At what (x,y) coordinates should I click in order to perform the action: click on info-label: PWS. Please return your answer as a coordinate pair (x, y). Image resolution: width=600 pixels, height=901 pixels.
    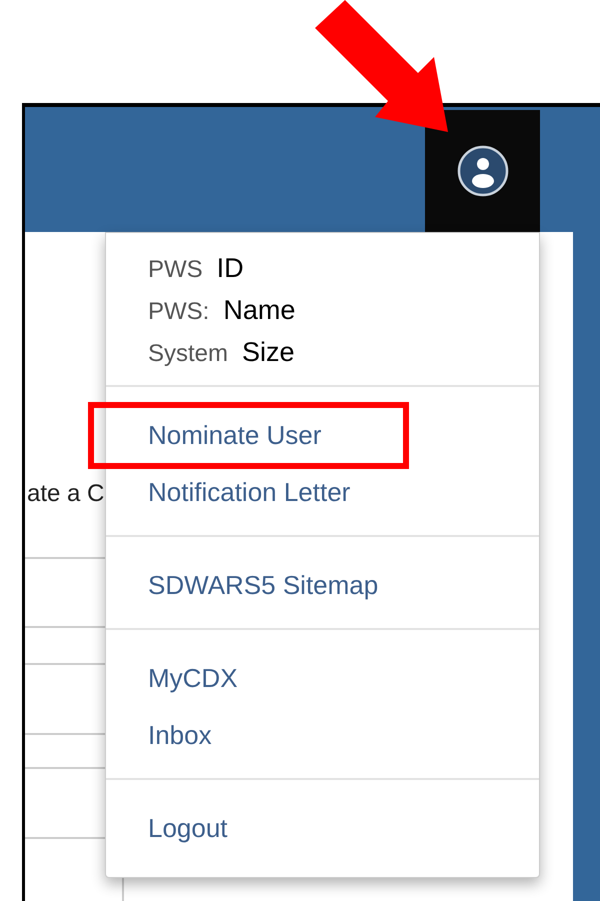
    Looking at the image, I should click on (175, 270).